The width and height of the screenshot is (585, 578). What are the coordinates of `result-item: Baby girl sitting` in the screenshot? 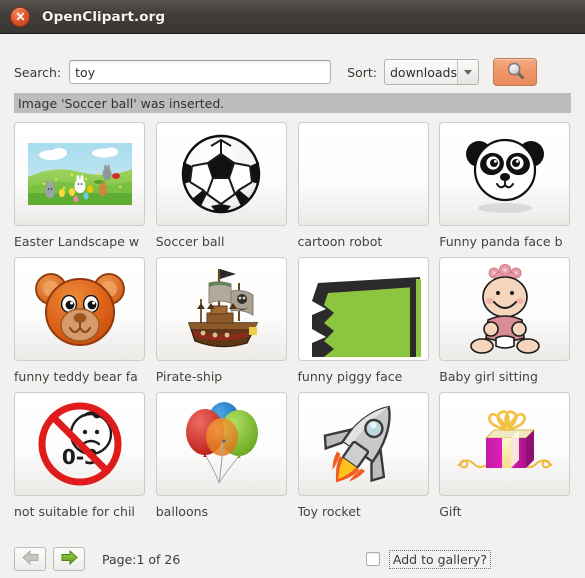 It's located at (505, 324).